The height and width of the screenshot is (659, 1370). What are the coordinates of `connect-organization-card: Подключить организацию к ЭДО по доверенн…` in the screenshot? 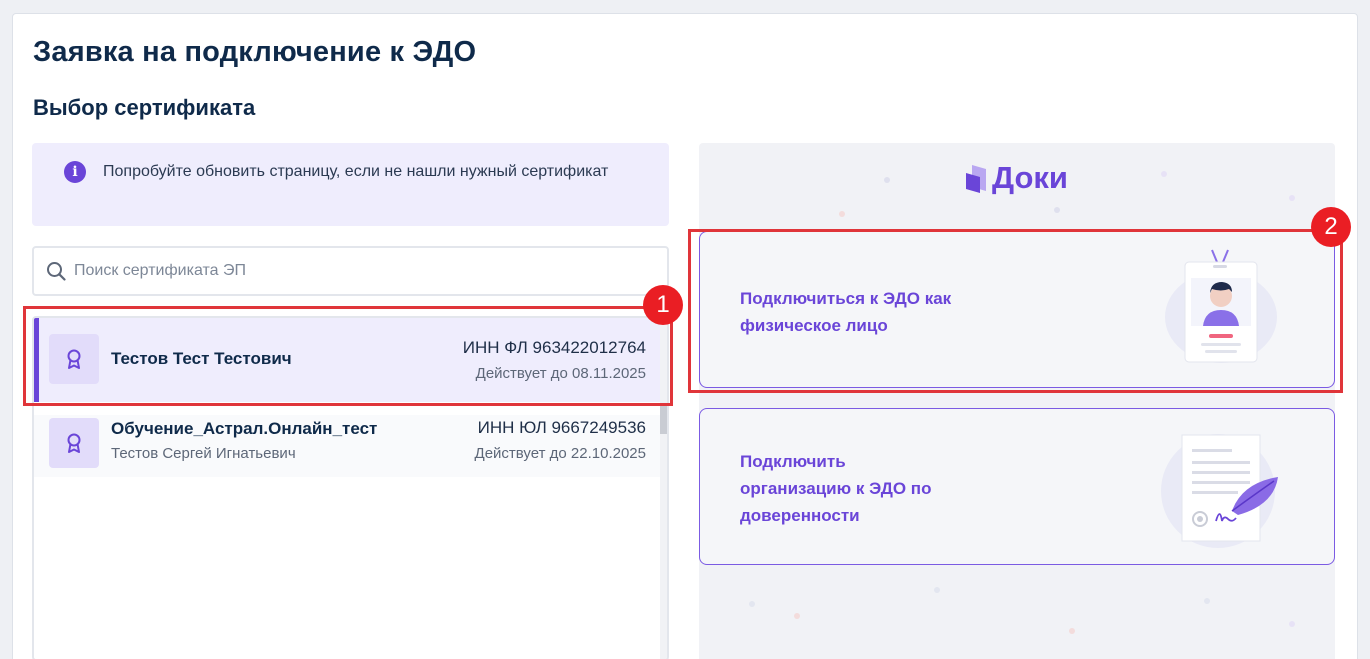 It's located at (1017, 486).